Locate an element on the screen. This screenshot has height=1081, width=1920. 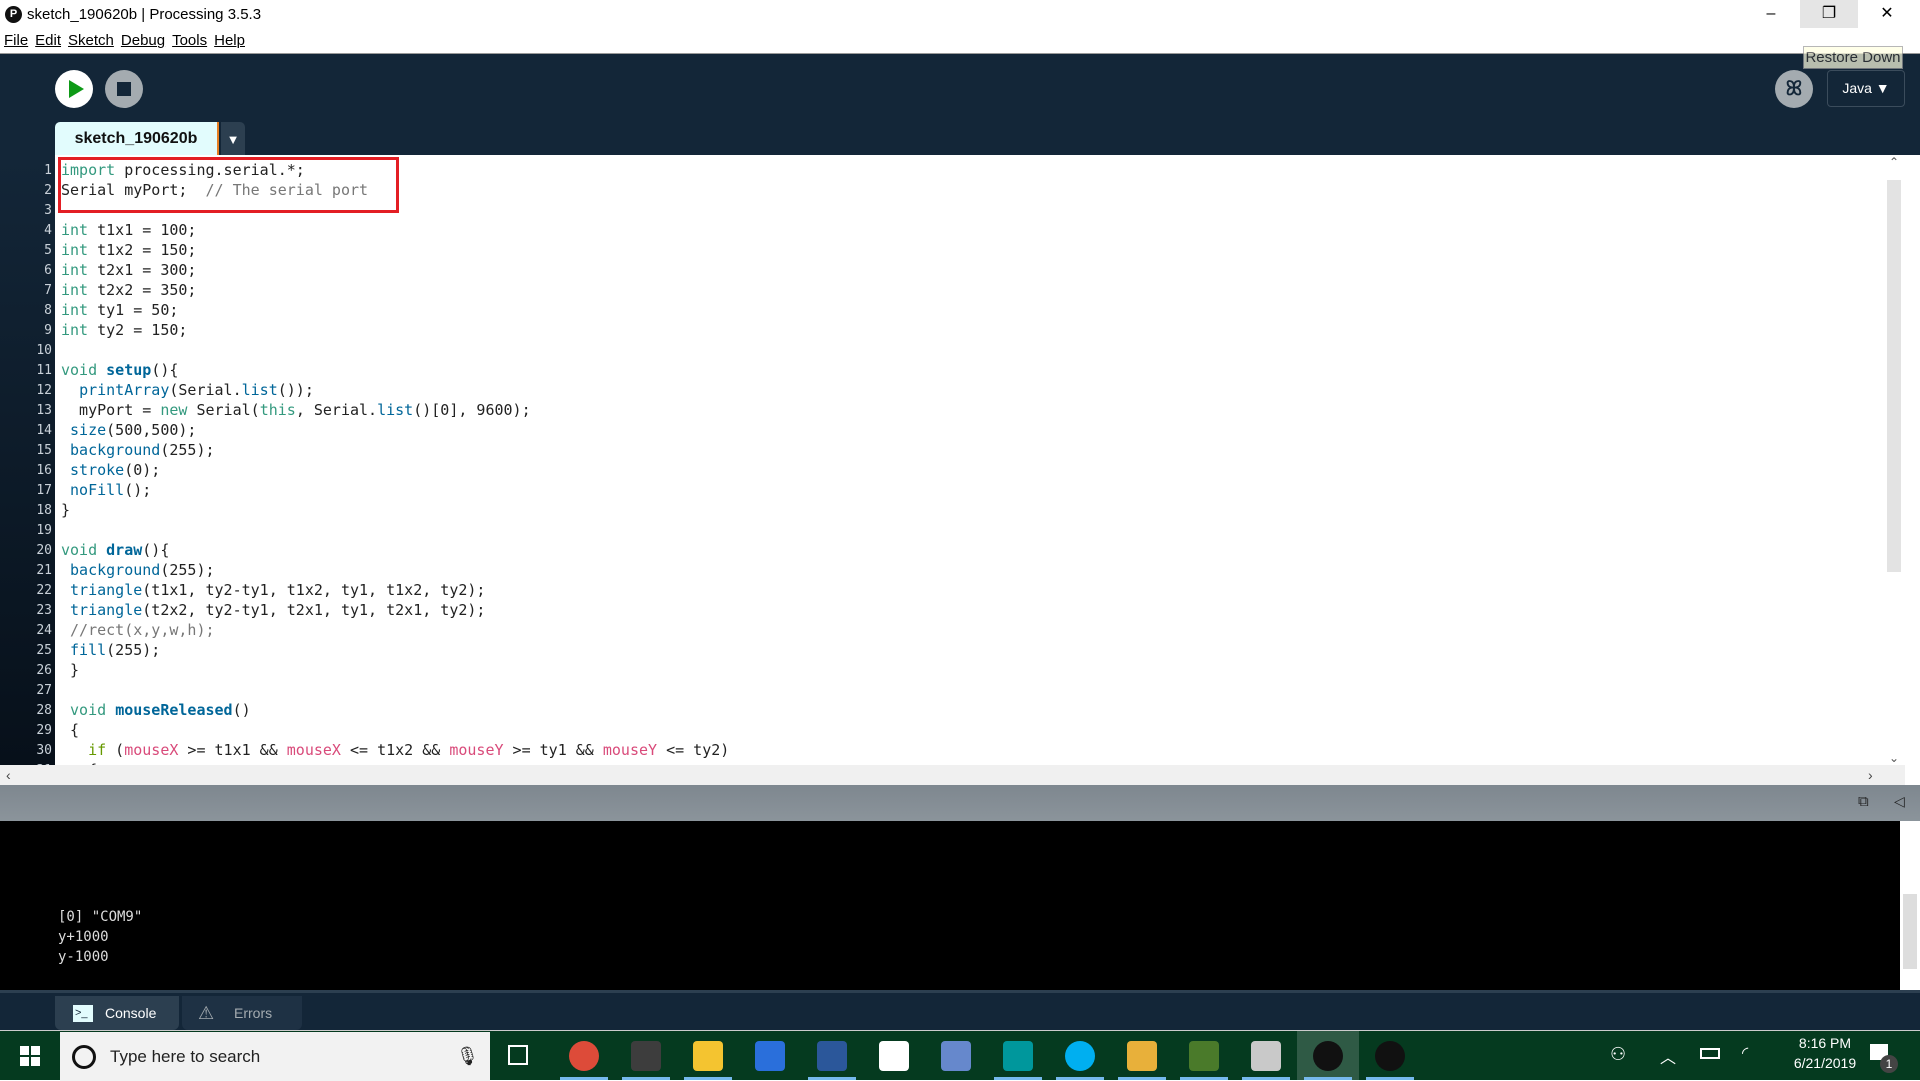
code-line: printArray(Serial.list()); is located at coordinates (187, 390).